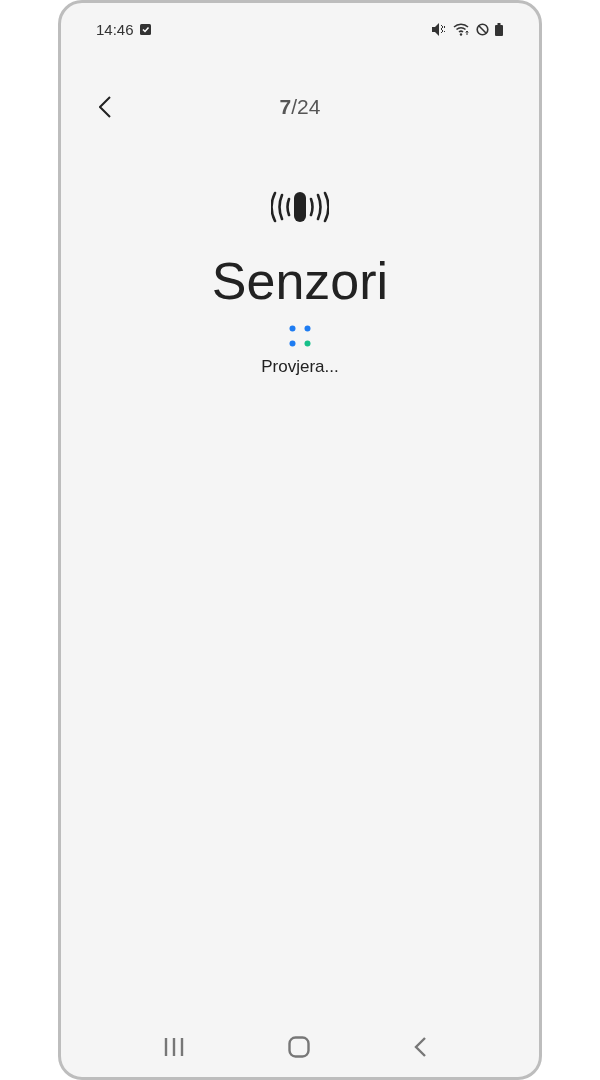 This screenshot has height=1080, width=600. What do you see at coordinates (300, 336) in the screenshot?
I see `loading-icon` at bounding box center [300, 336].